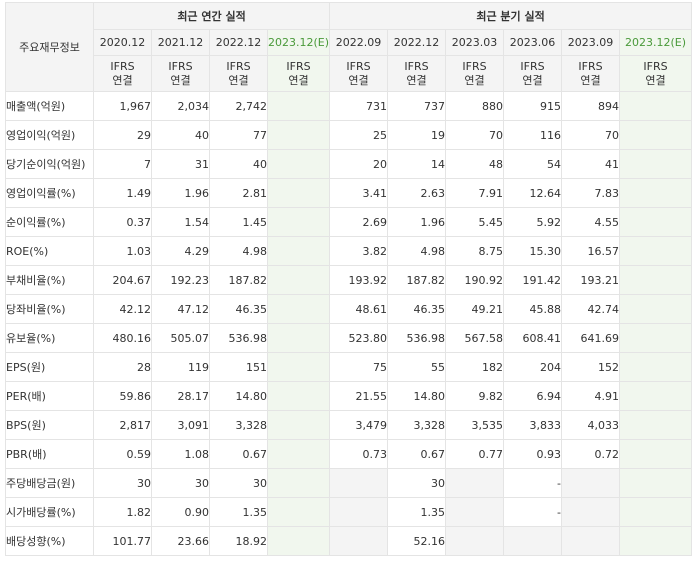  What do you see at coordinates (180, 222) in the screenshot?
I see `table-cell: 1.54` at bounding box center [180, 222].